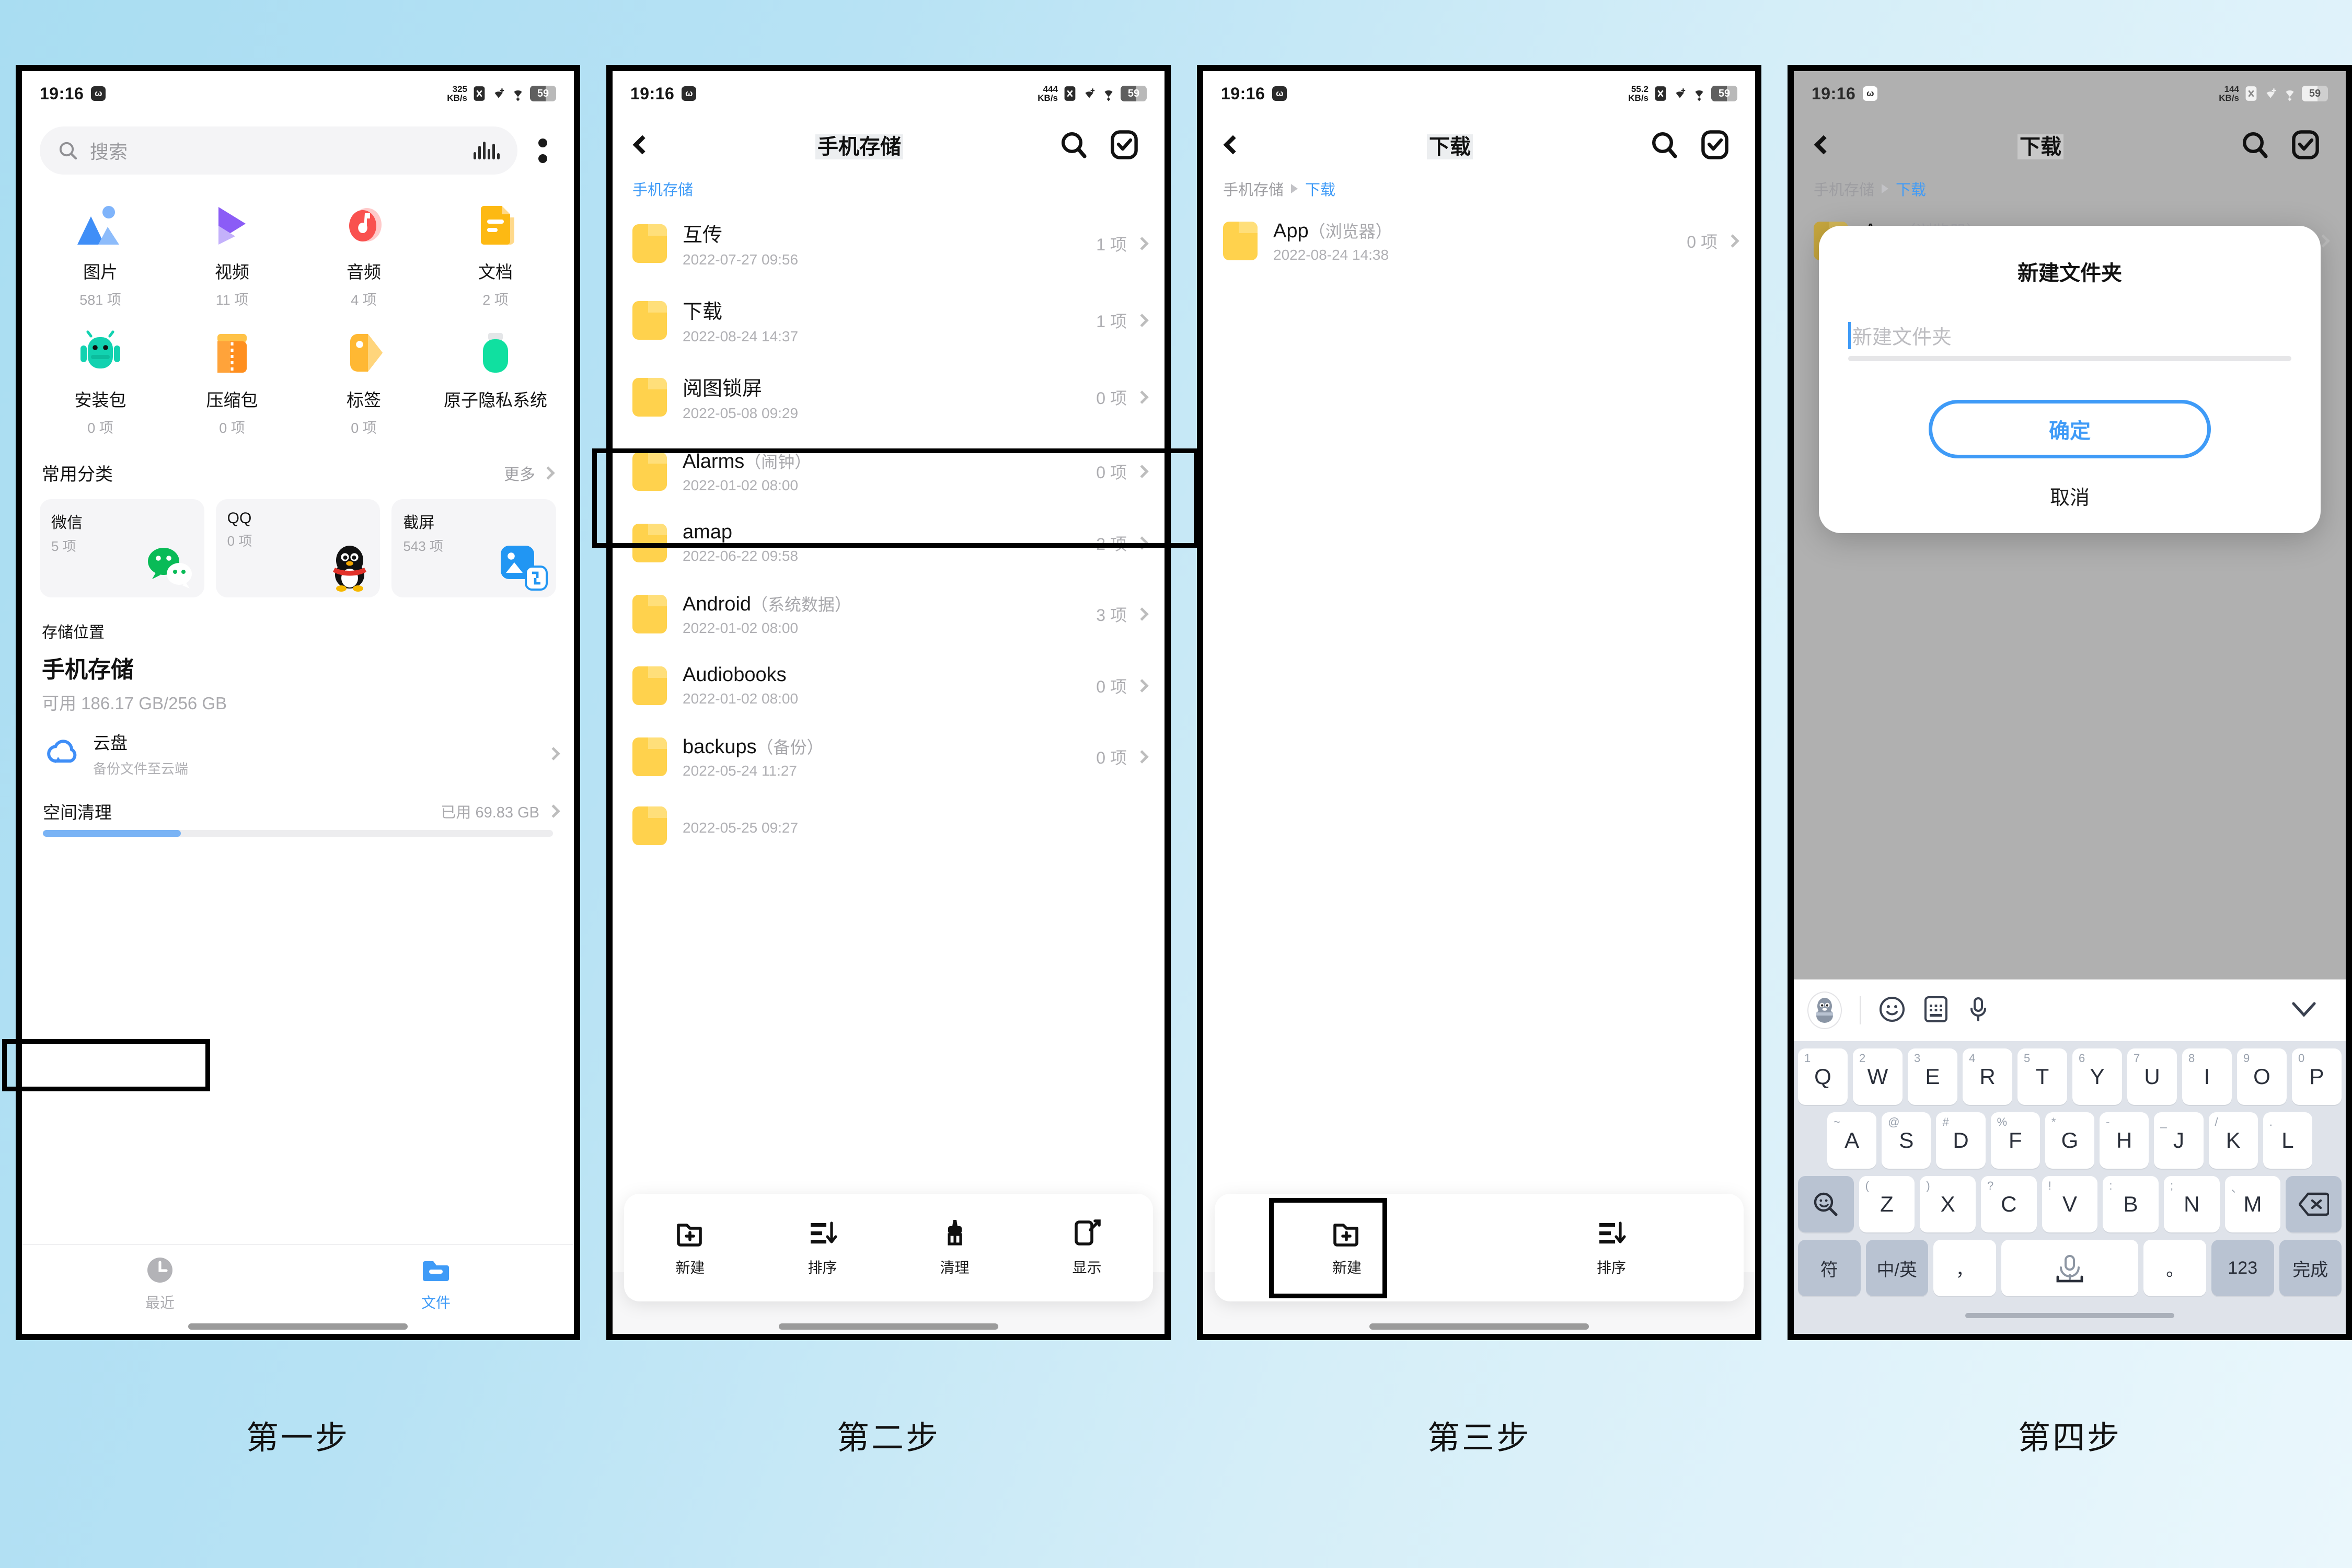 This screenshot has width=2352, height=1568. I want to click on table-row: 下载 2022-08-24 14:37 1 项, so click(889, 320).